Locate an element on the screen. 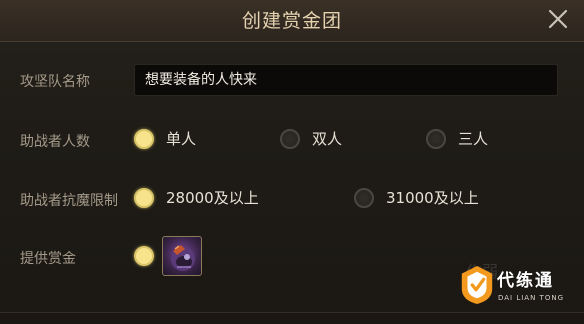  option-label: 三人 is located at coordinates (473, 139).